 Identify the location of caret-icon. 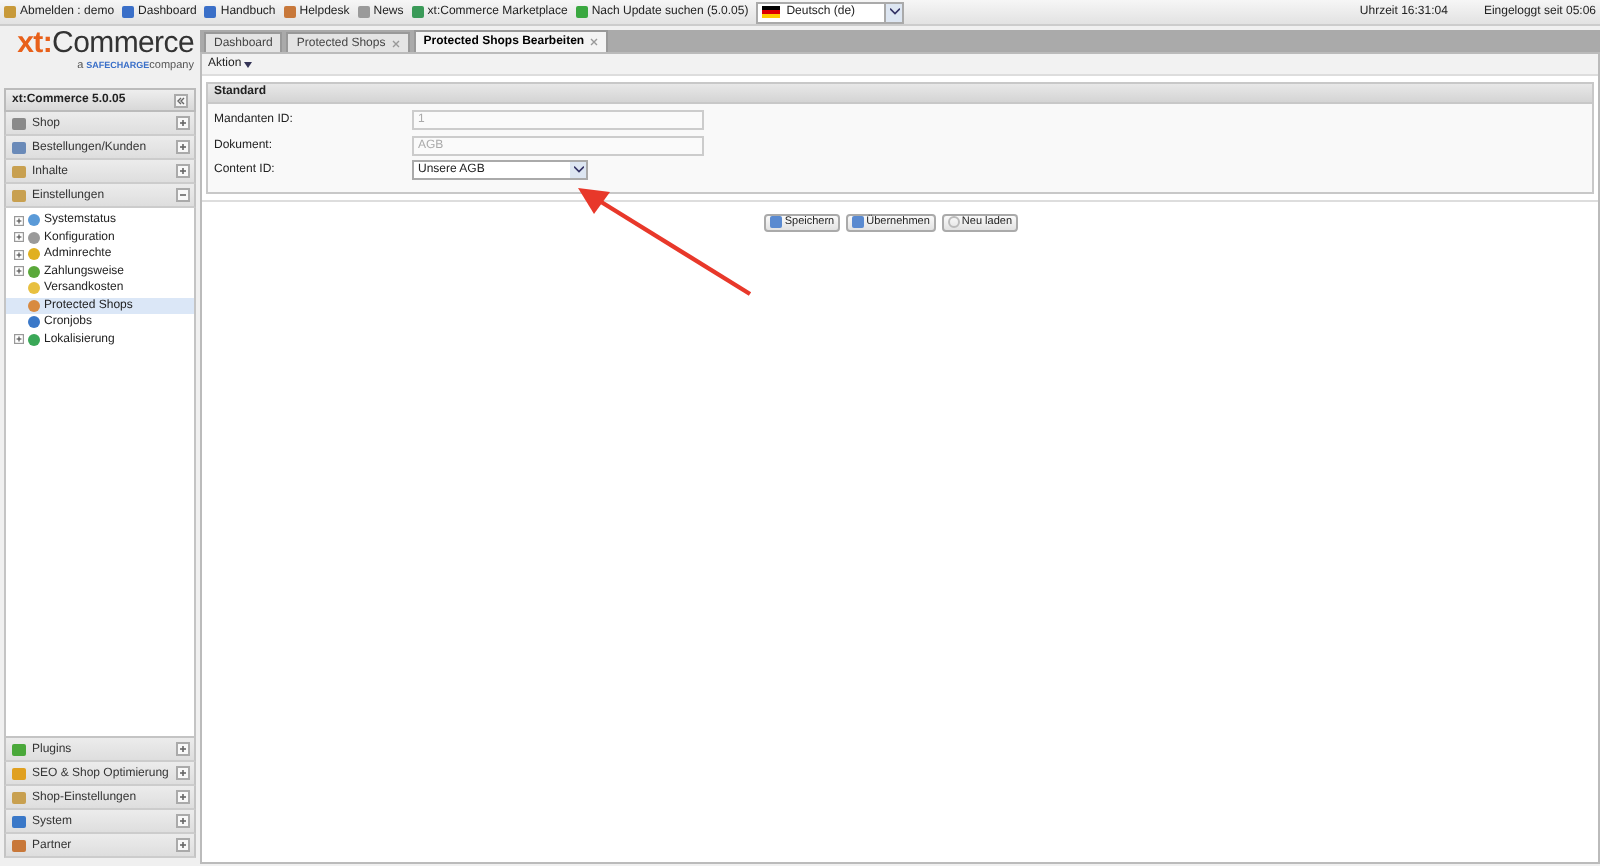
(247, 64).